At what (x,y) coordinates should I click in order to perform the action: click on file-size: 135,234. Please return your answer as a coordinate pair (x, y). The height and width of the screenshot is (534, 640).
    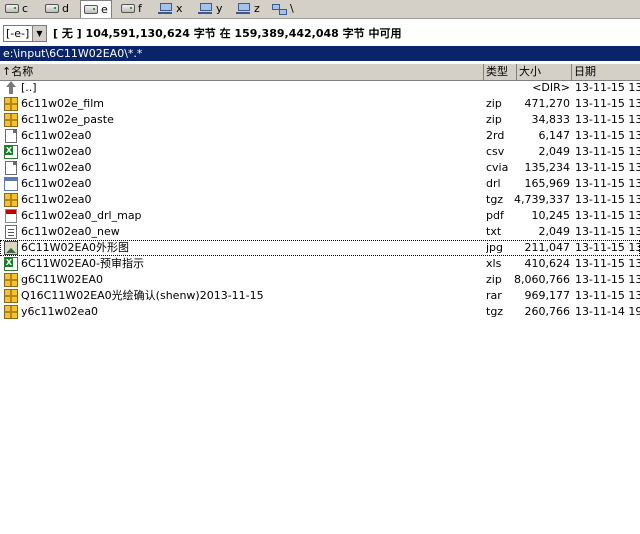
    Looking at the image, I should click on (547, 167).